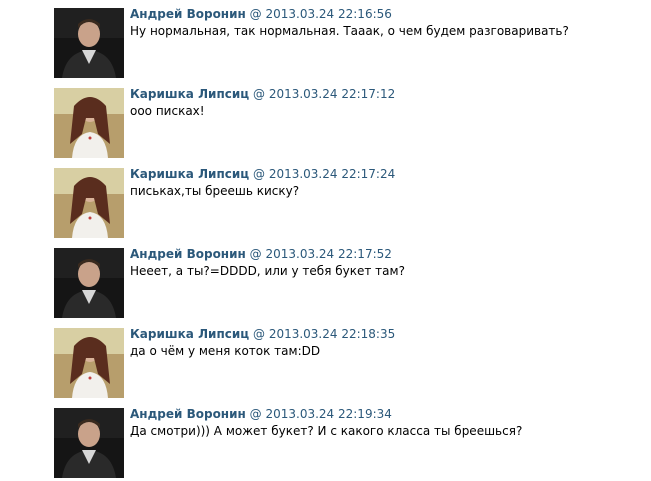 Image resolution: width=651 pixels, height=481 pixels. I want to click on message-text: письках,ты бреешь киску?, so click(215, 191).